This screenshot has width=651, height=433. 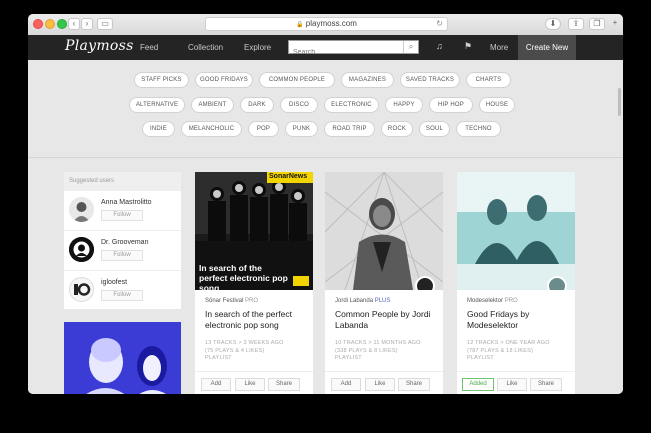 I want to click on playmoss-logo: Playmoss, so click(x=99, y=46).